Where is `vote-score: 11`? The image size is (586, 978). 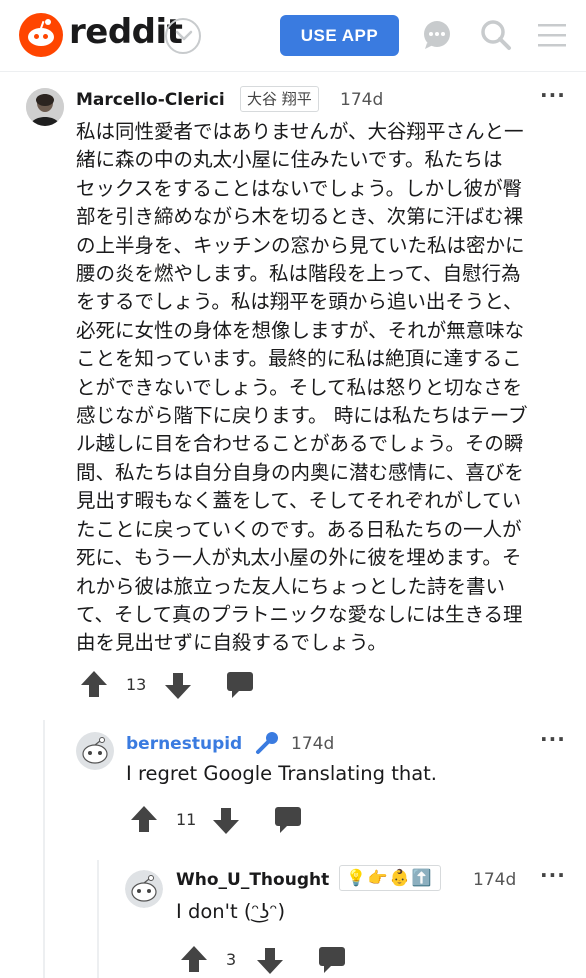 vote-score: 11 is located at coordinates (186, 819).